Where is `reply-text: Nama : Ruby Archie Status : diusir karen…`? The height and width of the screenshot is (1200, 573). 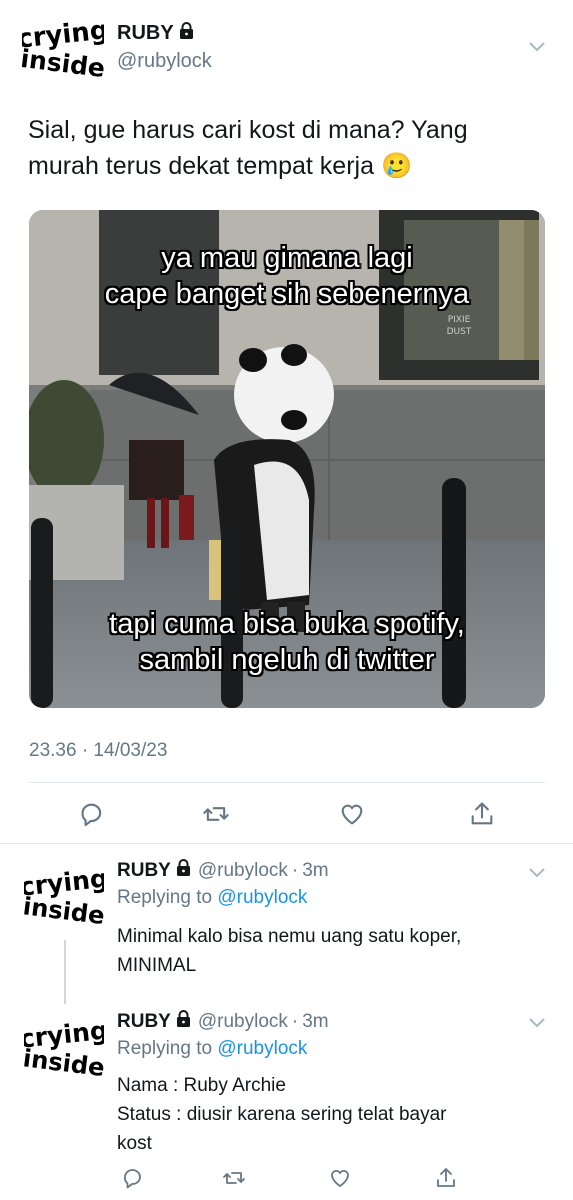 reply-text: Nama : Ruby Archie Status : diusir karen… is located at coordinates (337, 1114).